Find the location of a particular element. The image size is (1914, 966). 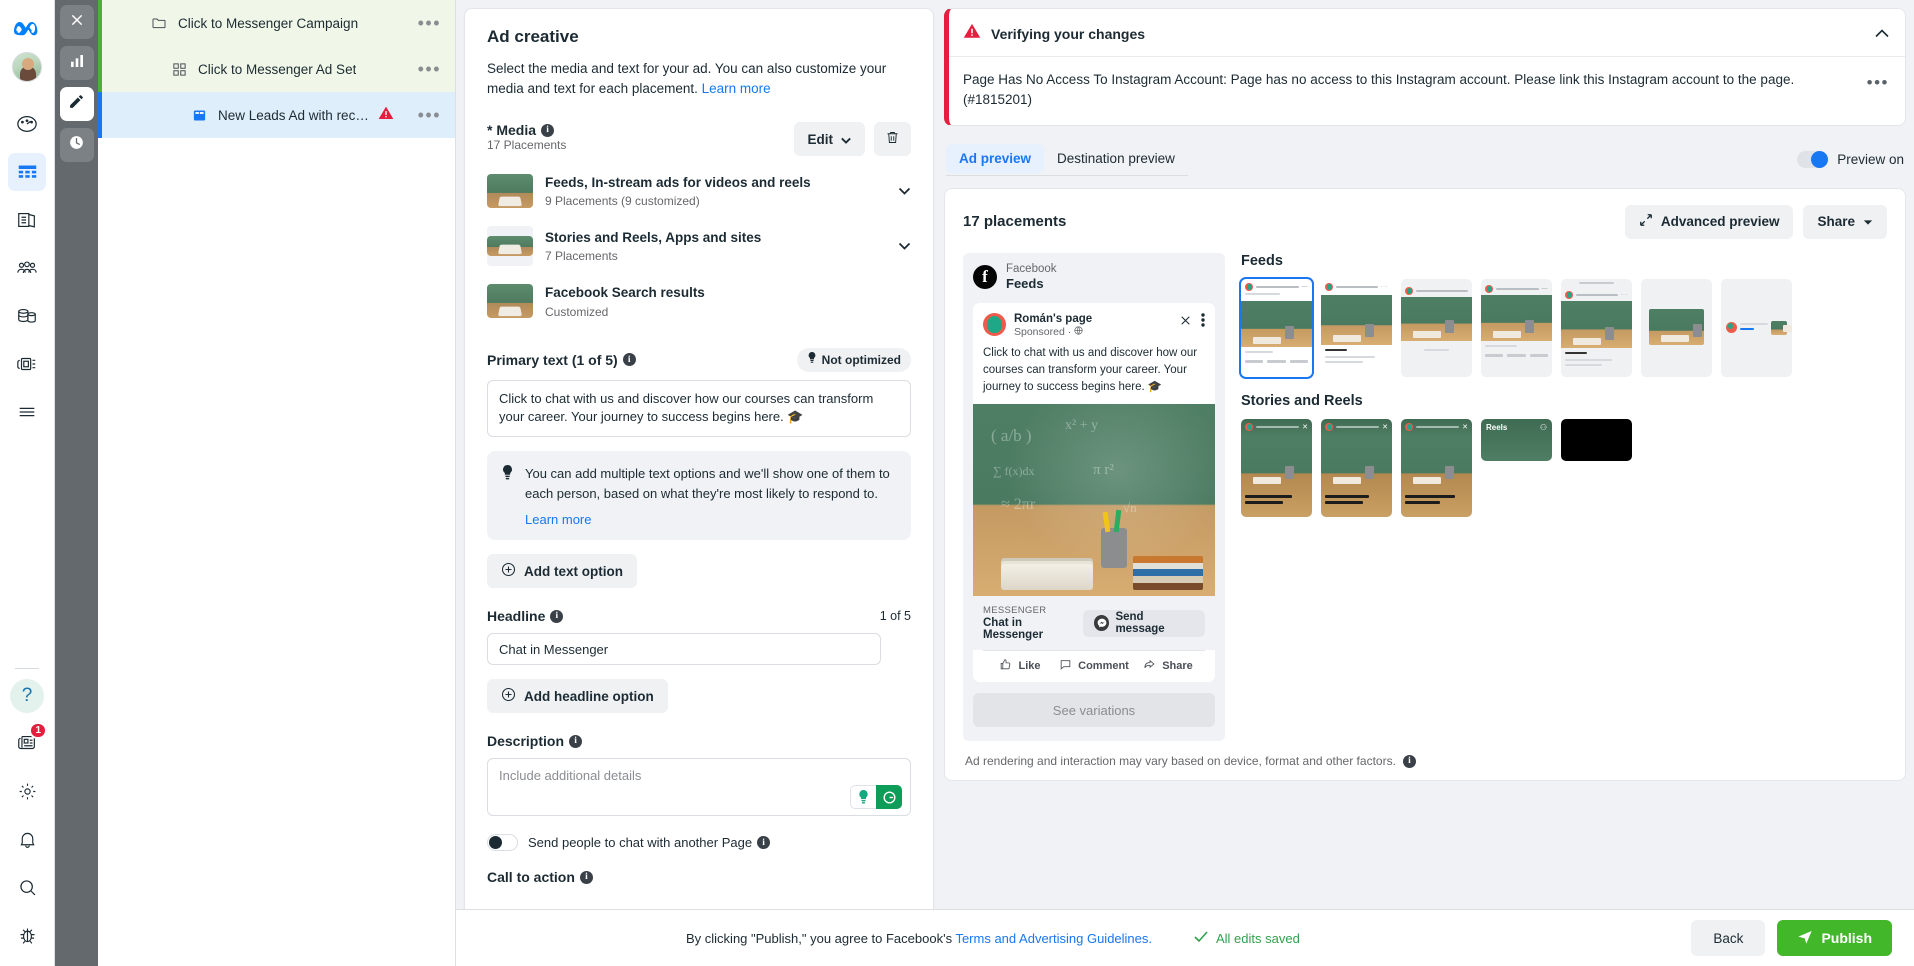

legal-link: Terms and Advertising Guidelines. is located at coordinates (1053, 938).